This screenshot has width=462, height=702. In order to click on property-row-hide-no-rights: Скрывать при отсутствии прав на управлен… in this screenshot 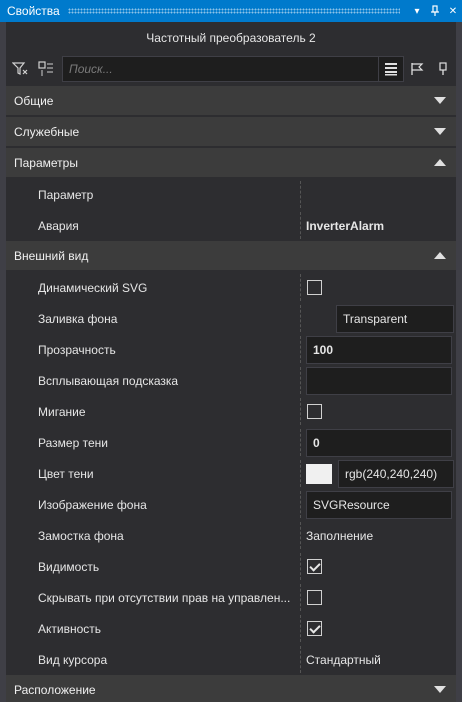, I will do `click(231, 597)`.